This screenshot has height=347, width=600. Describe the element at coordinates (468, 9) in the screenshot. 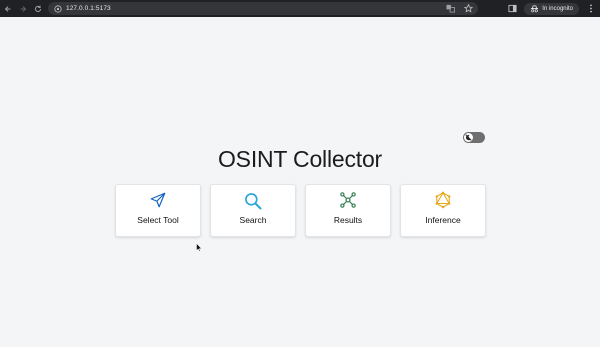

I see `bookmark-star-icon` at that location.